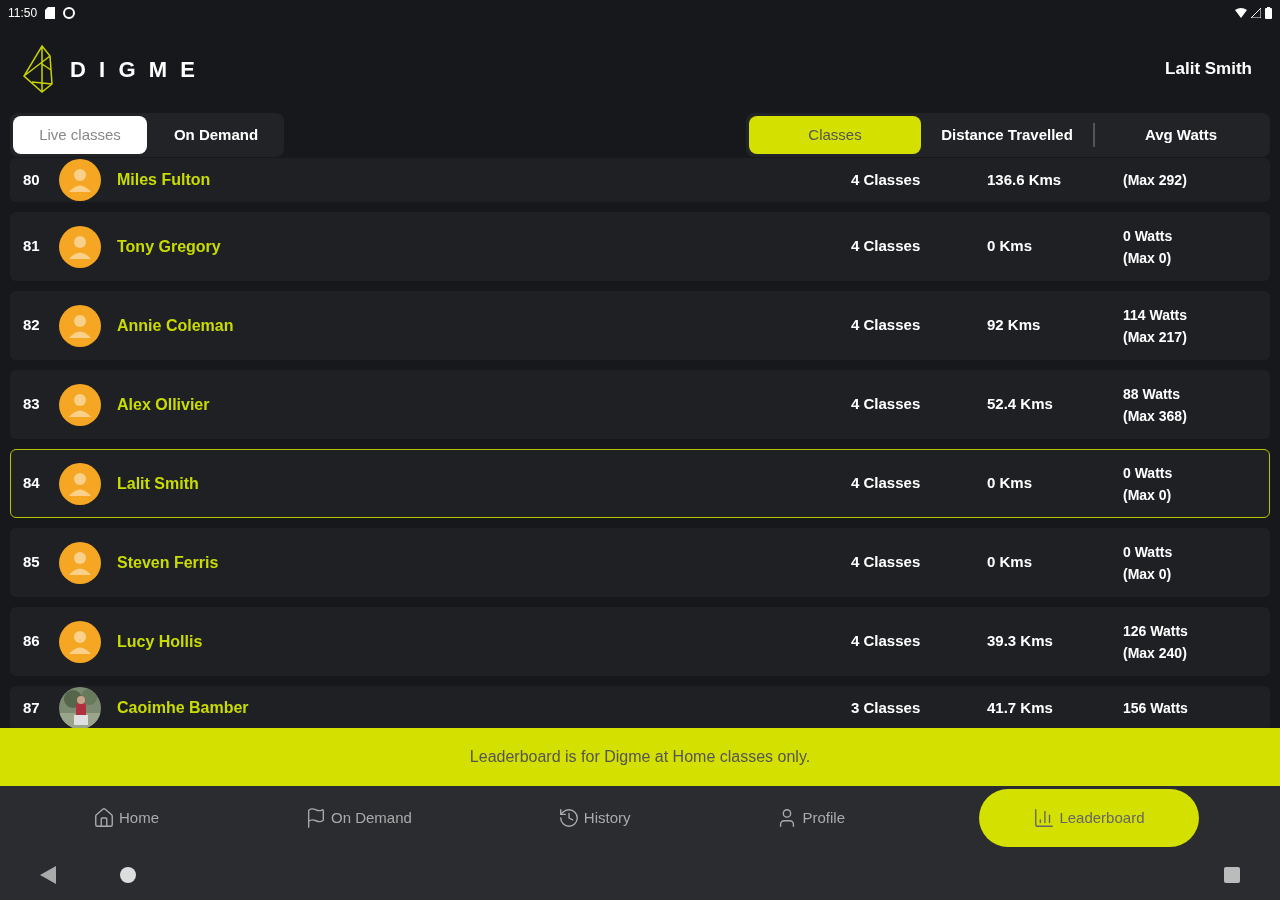 The width and height of the screenshot is (1280, 900). Describe the element at coordinates (176, 325) in the screenshot. I see `athlete-name: Annie Coleman` at that location.